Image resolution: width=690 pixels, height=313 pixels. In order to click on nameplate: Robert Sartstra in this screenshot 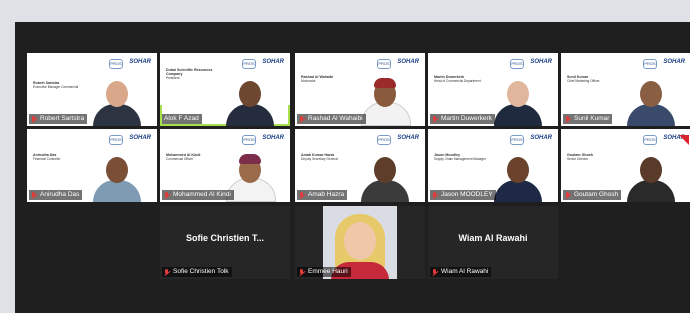, I will do `click(58, 119)`.